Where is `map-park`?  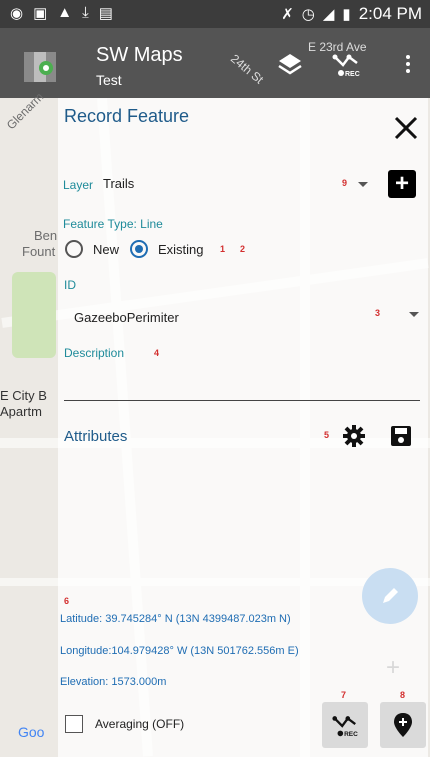 map-park is located at coordinates (34, 315).